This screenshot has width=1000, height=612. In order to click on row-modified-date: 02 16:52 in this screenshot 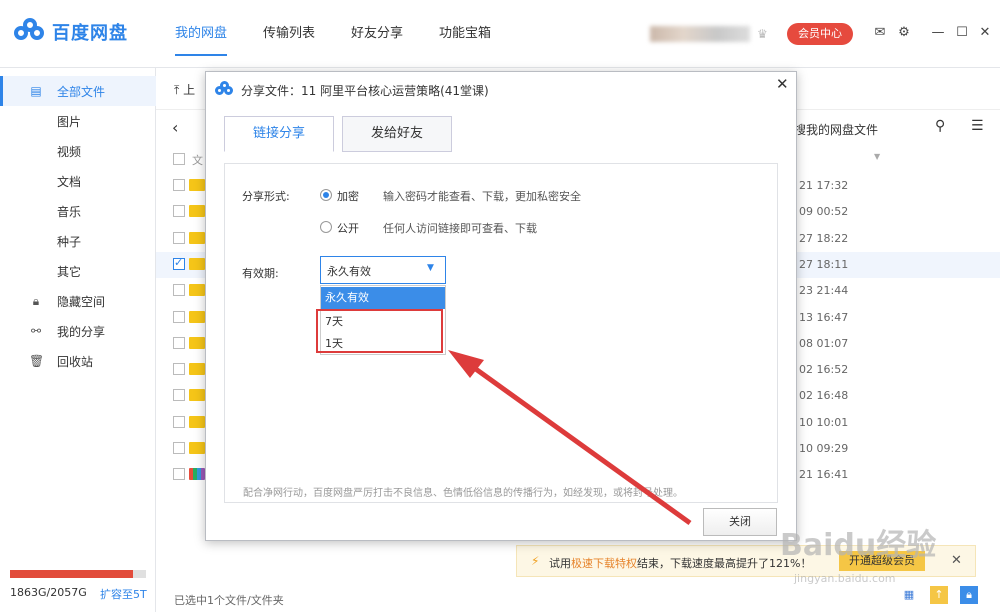, I will do `click(824, 370)`.